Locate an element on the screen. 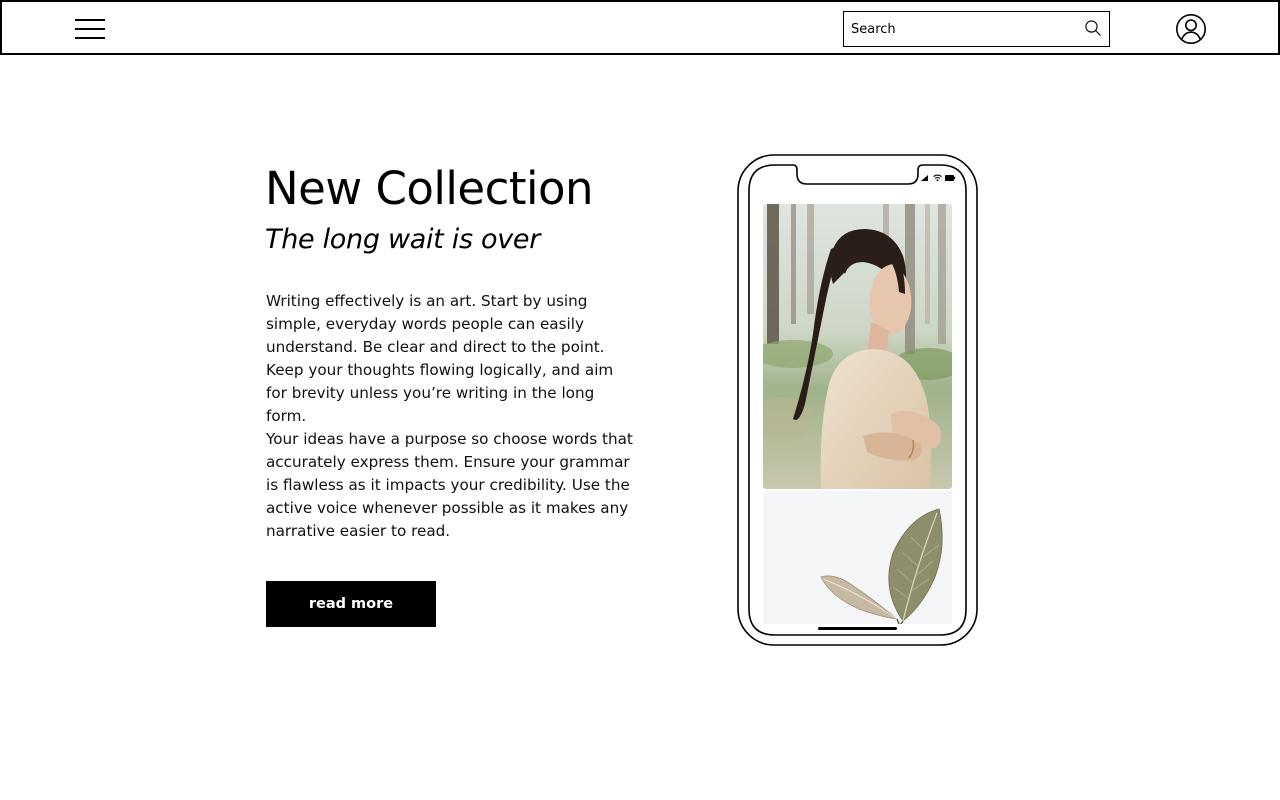 The image size is (1280, 800). status-bar is located at coordinates (938, 178).